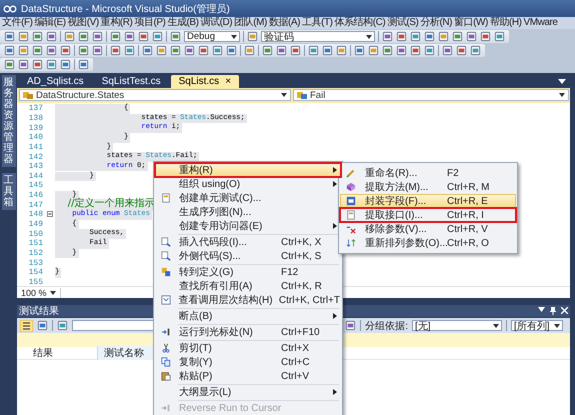 Image resolution: width=575 pixels, height=415 pixels. Describe the element at coordinates (428, 229) in the screenshot. I see `menu-item: 移除参数(V)... Ctrl+R, V` at that location.